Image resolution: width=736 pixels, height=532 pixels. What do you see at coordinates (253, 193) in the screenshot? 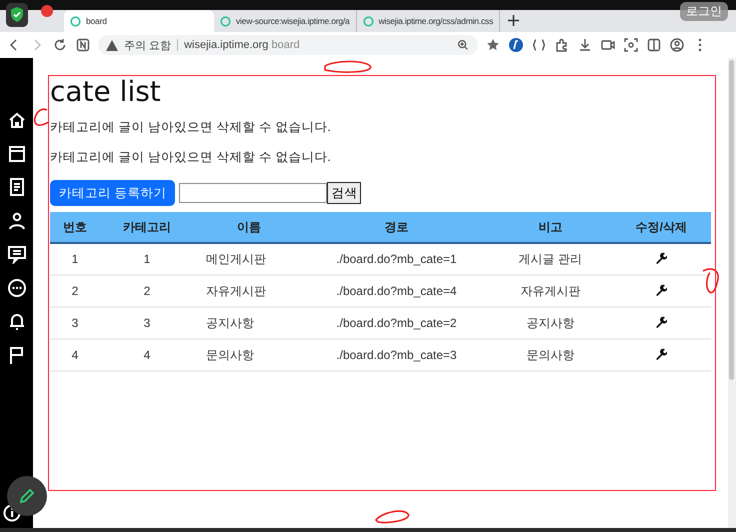
I see `search-field` at bounding box center [253, 193].